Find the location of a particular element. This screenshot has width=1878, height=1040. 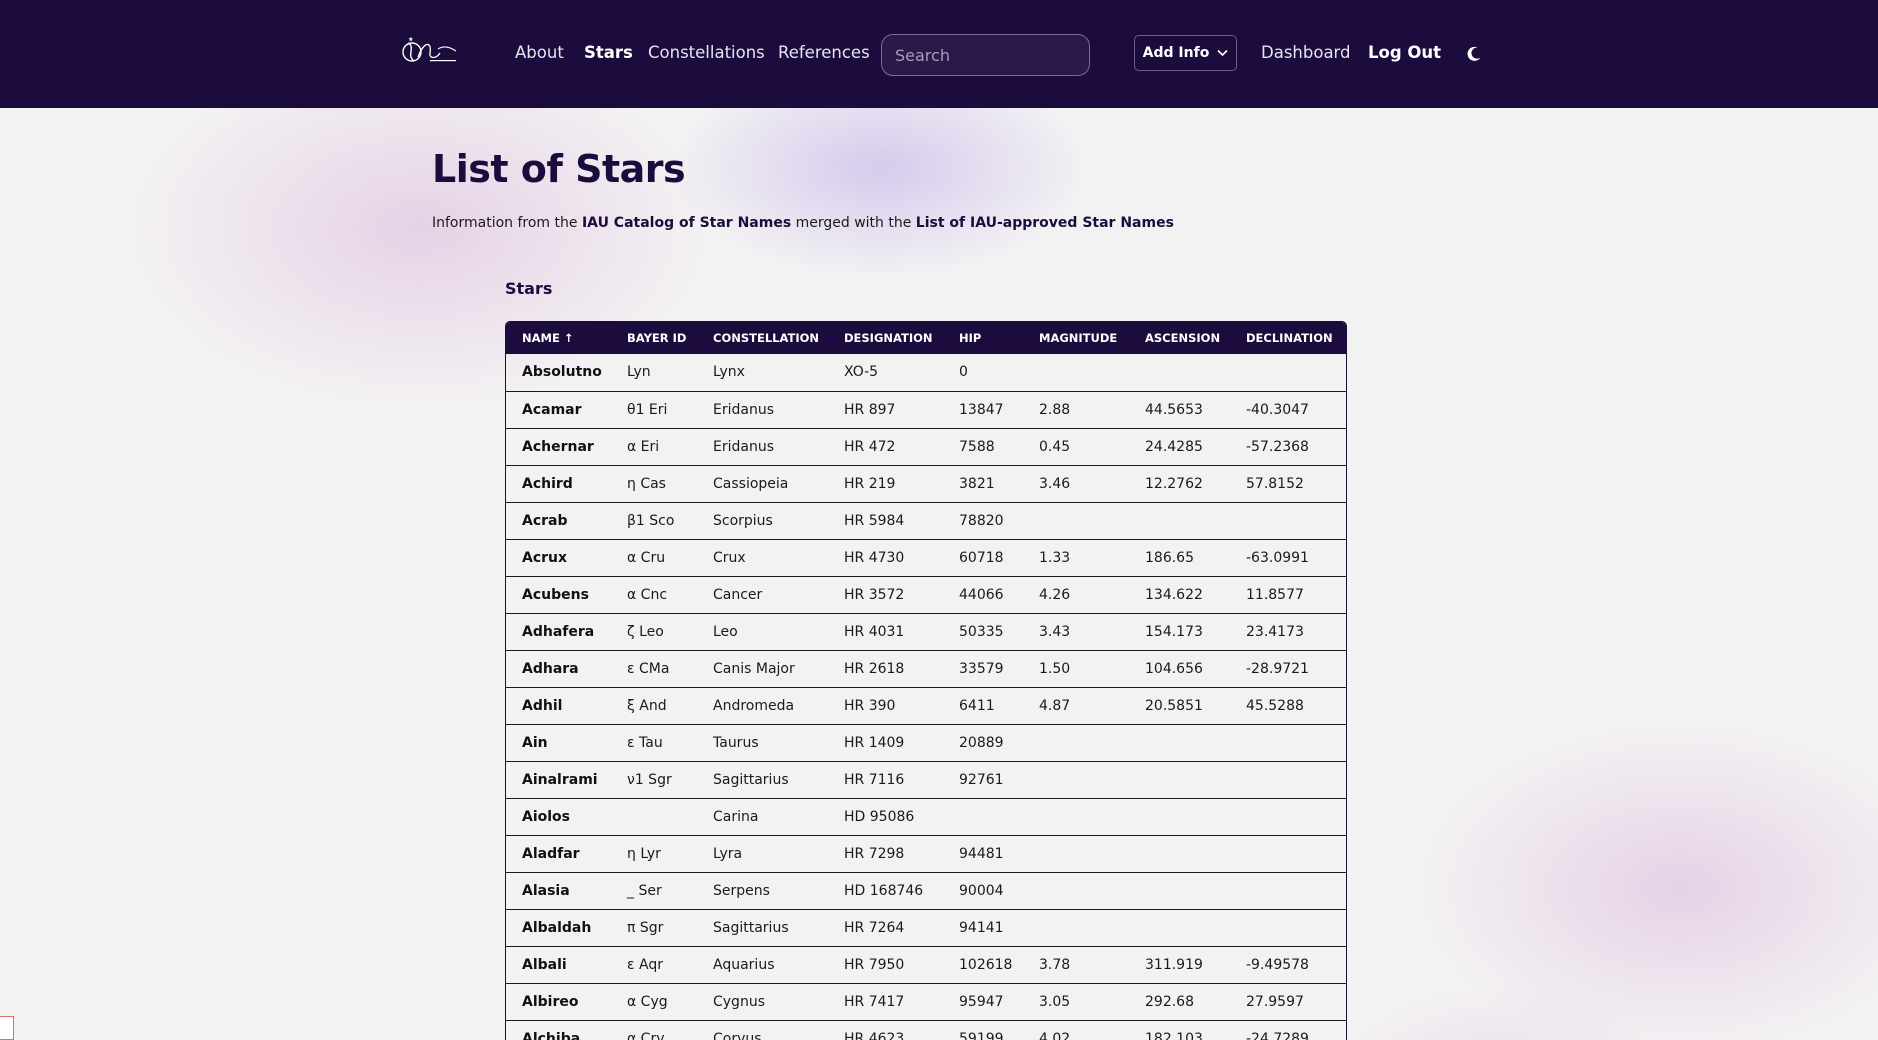

cell-name: Ainalrami is located at coordinates (558, 779).